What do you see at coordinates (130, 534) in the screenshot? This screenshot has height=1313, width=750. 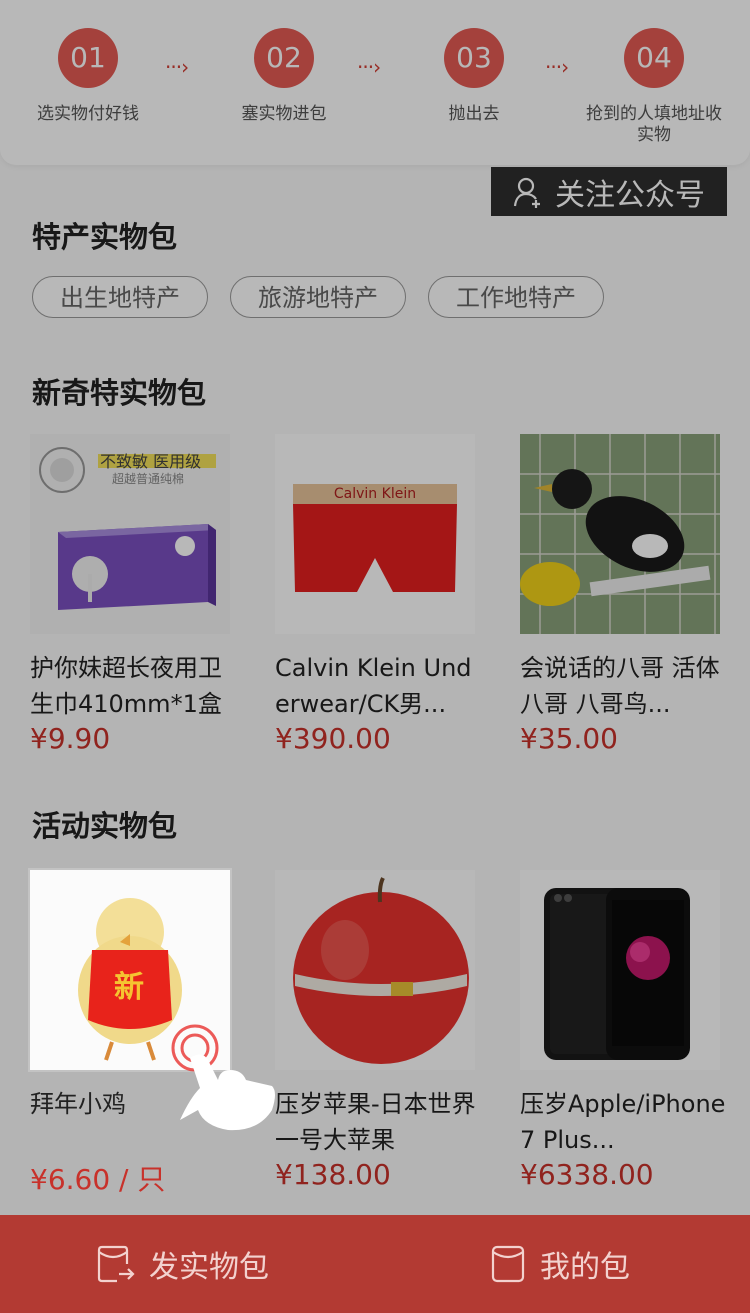 I see `product-image: 不致敏 医用级 超越普通纯棉` at bounding box center [130, 534].